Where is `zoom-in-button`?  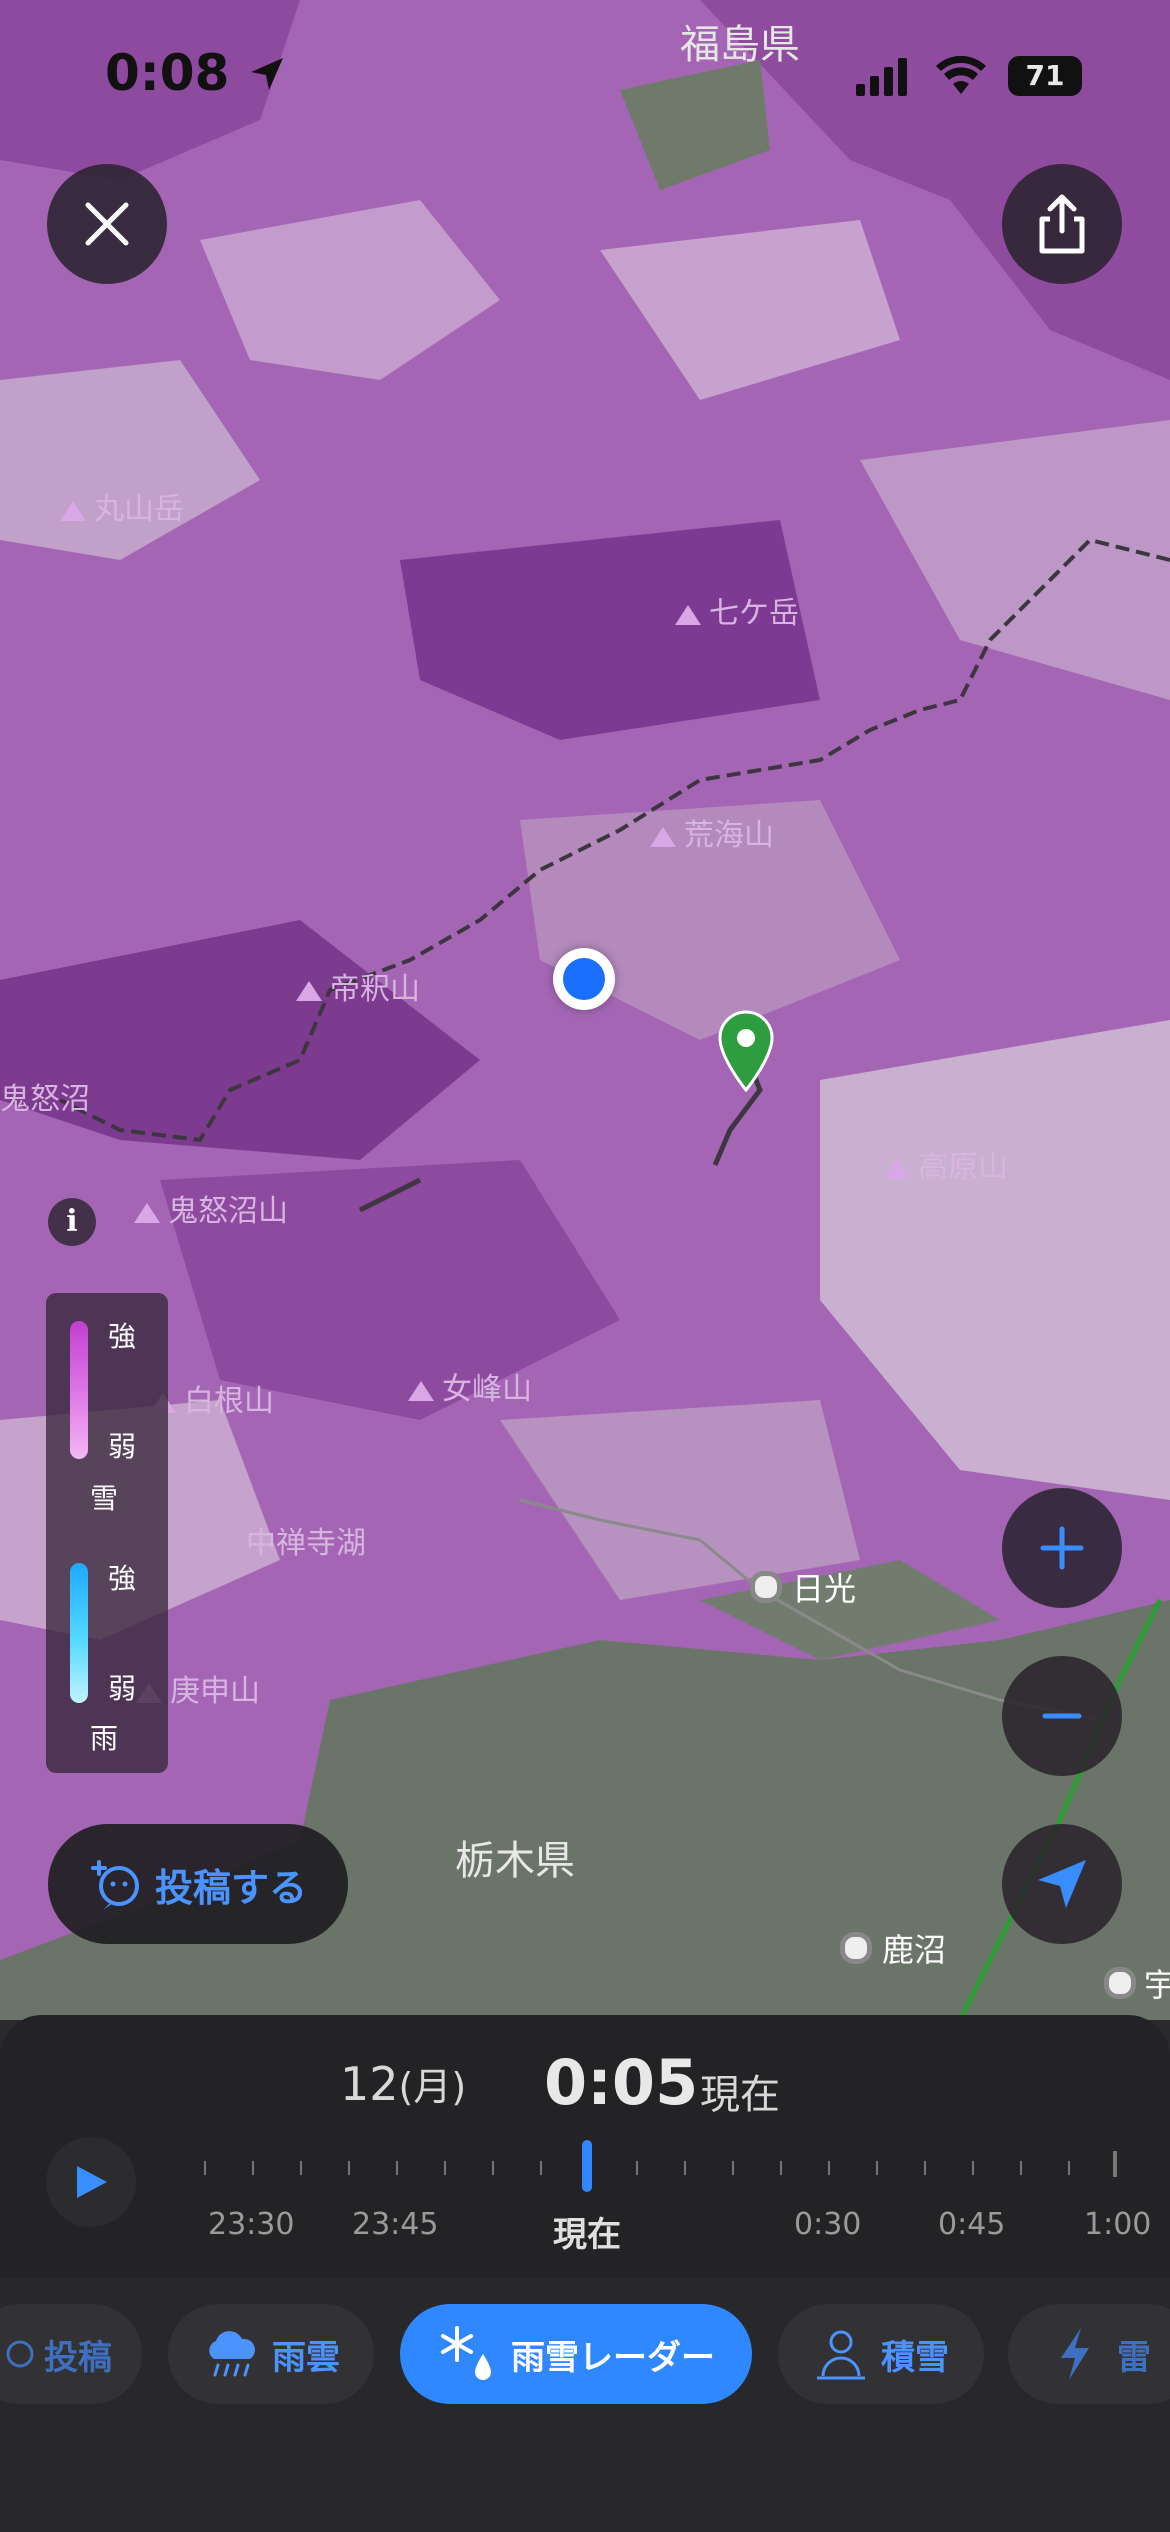
zoom-in-button is located at coordinates (1062, 1548).